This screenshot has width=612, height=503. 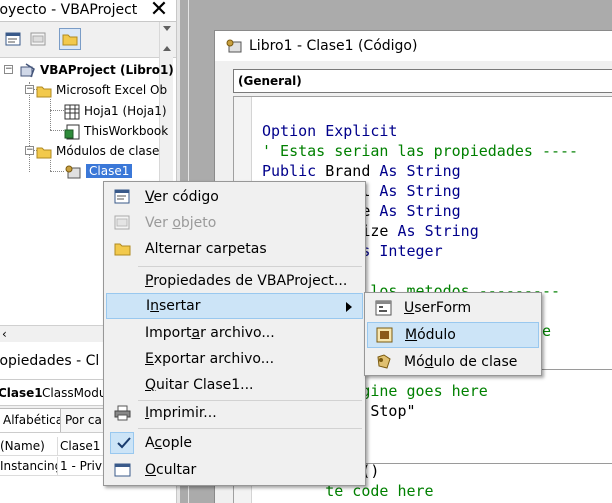 What do you see at coordinates (124, 443) in the screenshot?
I see `check-icon` at bounding box center [124, 443].